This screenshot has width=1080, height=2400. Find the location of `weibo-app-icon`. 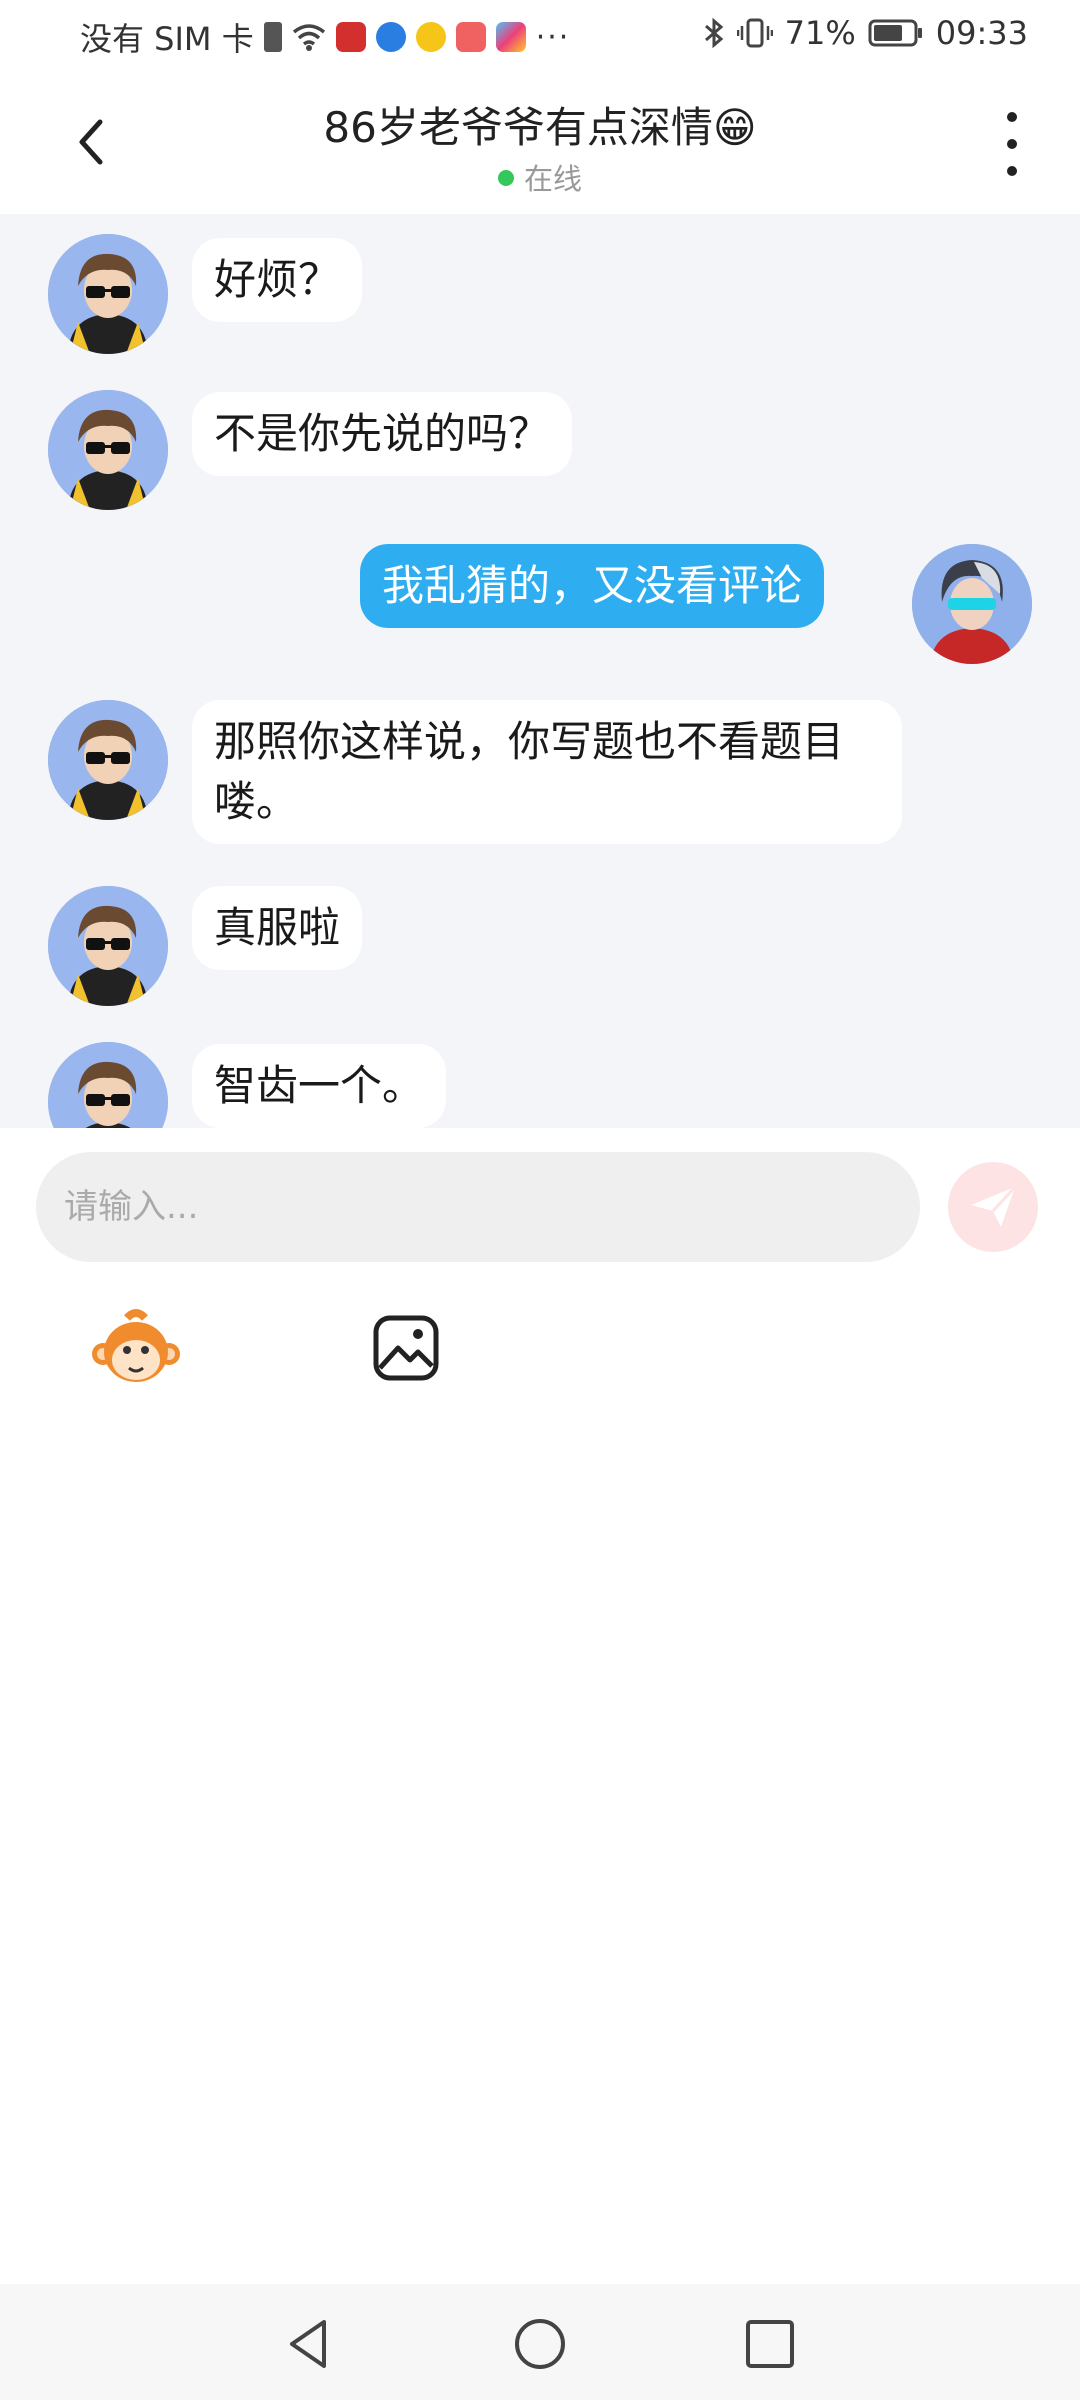

weibo-app-icon is located at coordinates (430, 37).